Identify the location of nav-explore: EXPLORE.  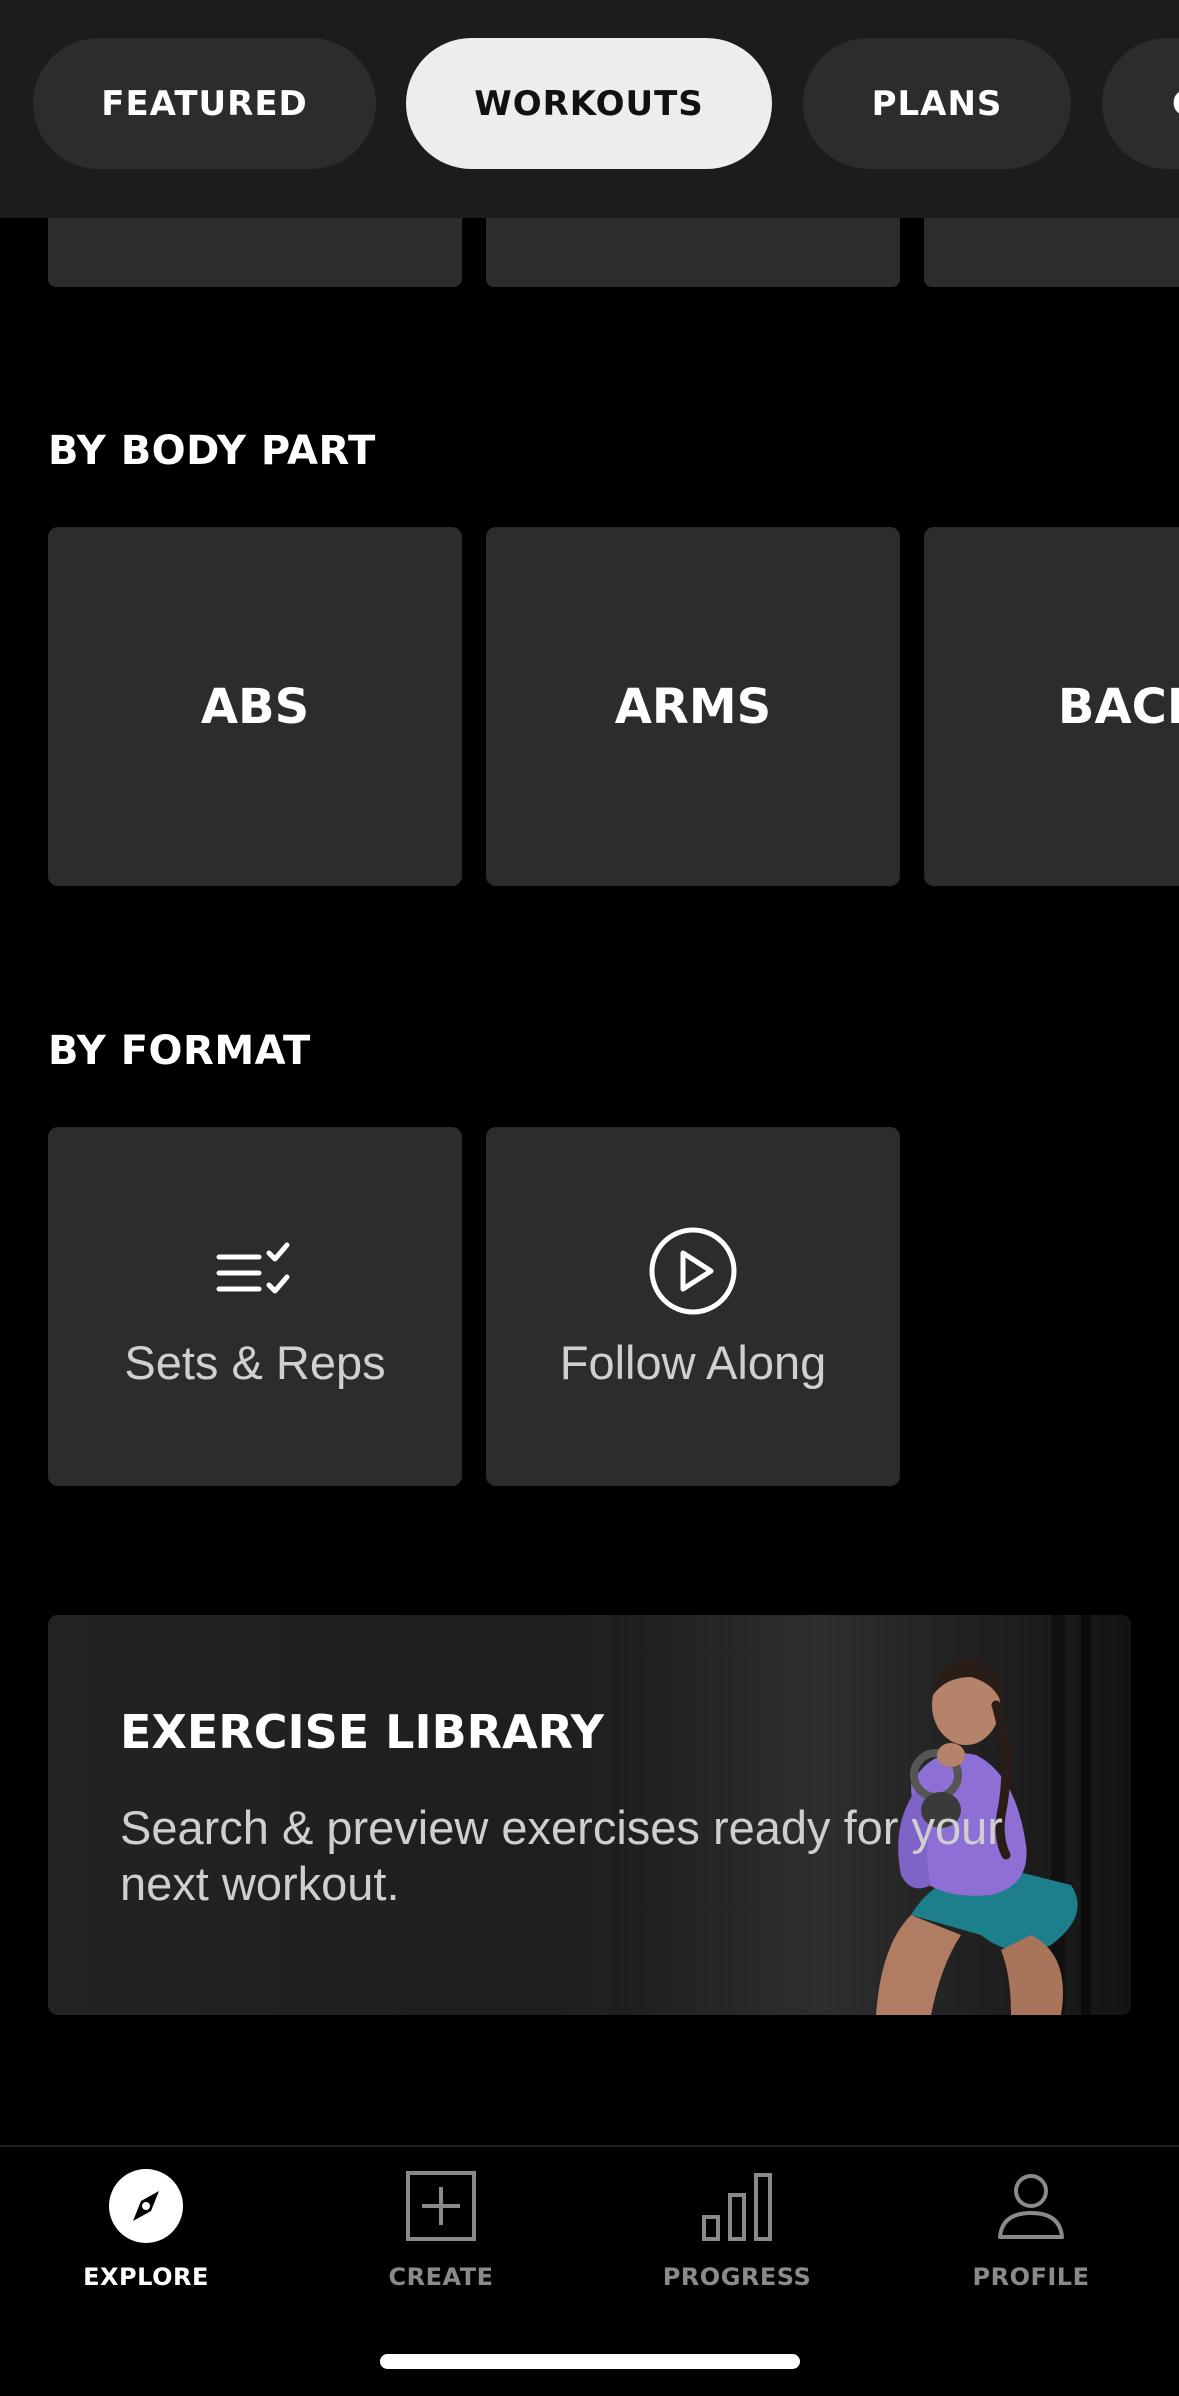
(146, 2242).